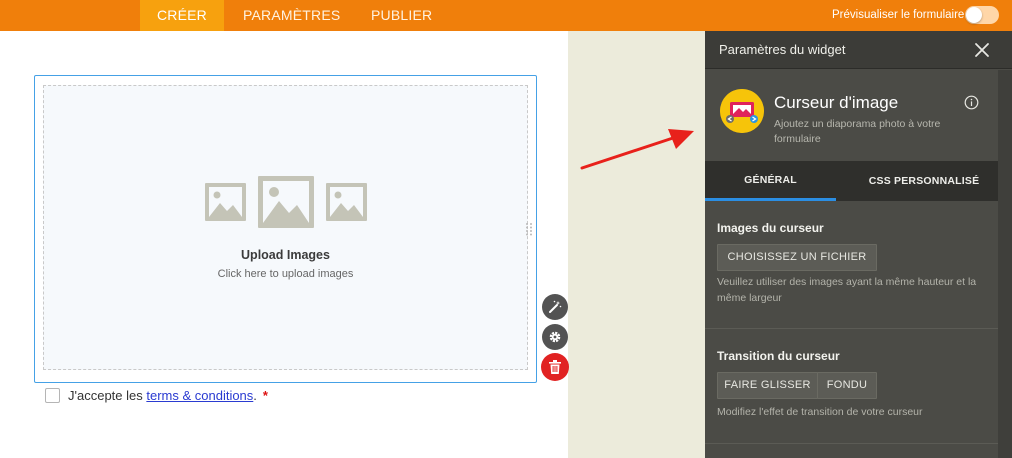 The image size is (1012, 458). Describe the element at coordinates (286, 202) in the screenshot. I see `images-placeholder-icon` at that location.